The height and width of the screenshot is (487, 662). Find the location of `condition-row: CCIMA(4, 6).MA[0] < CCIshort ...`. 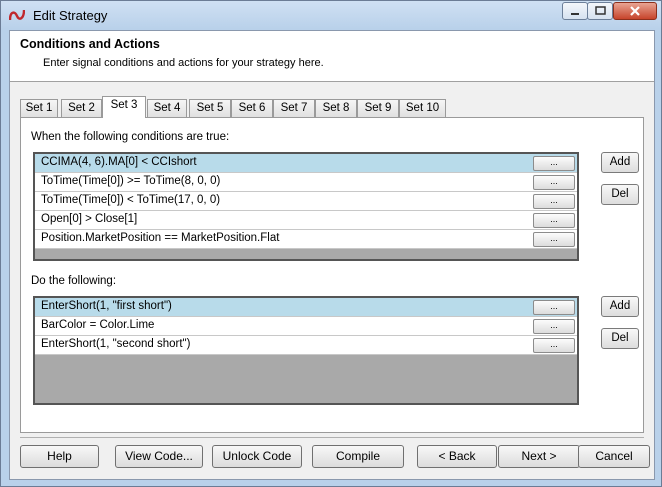

condition-row: CCIMA(4, 6).MA[0] < CCIshort ... is located at coordinates (306, 163).